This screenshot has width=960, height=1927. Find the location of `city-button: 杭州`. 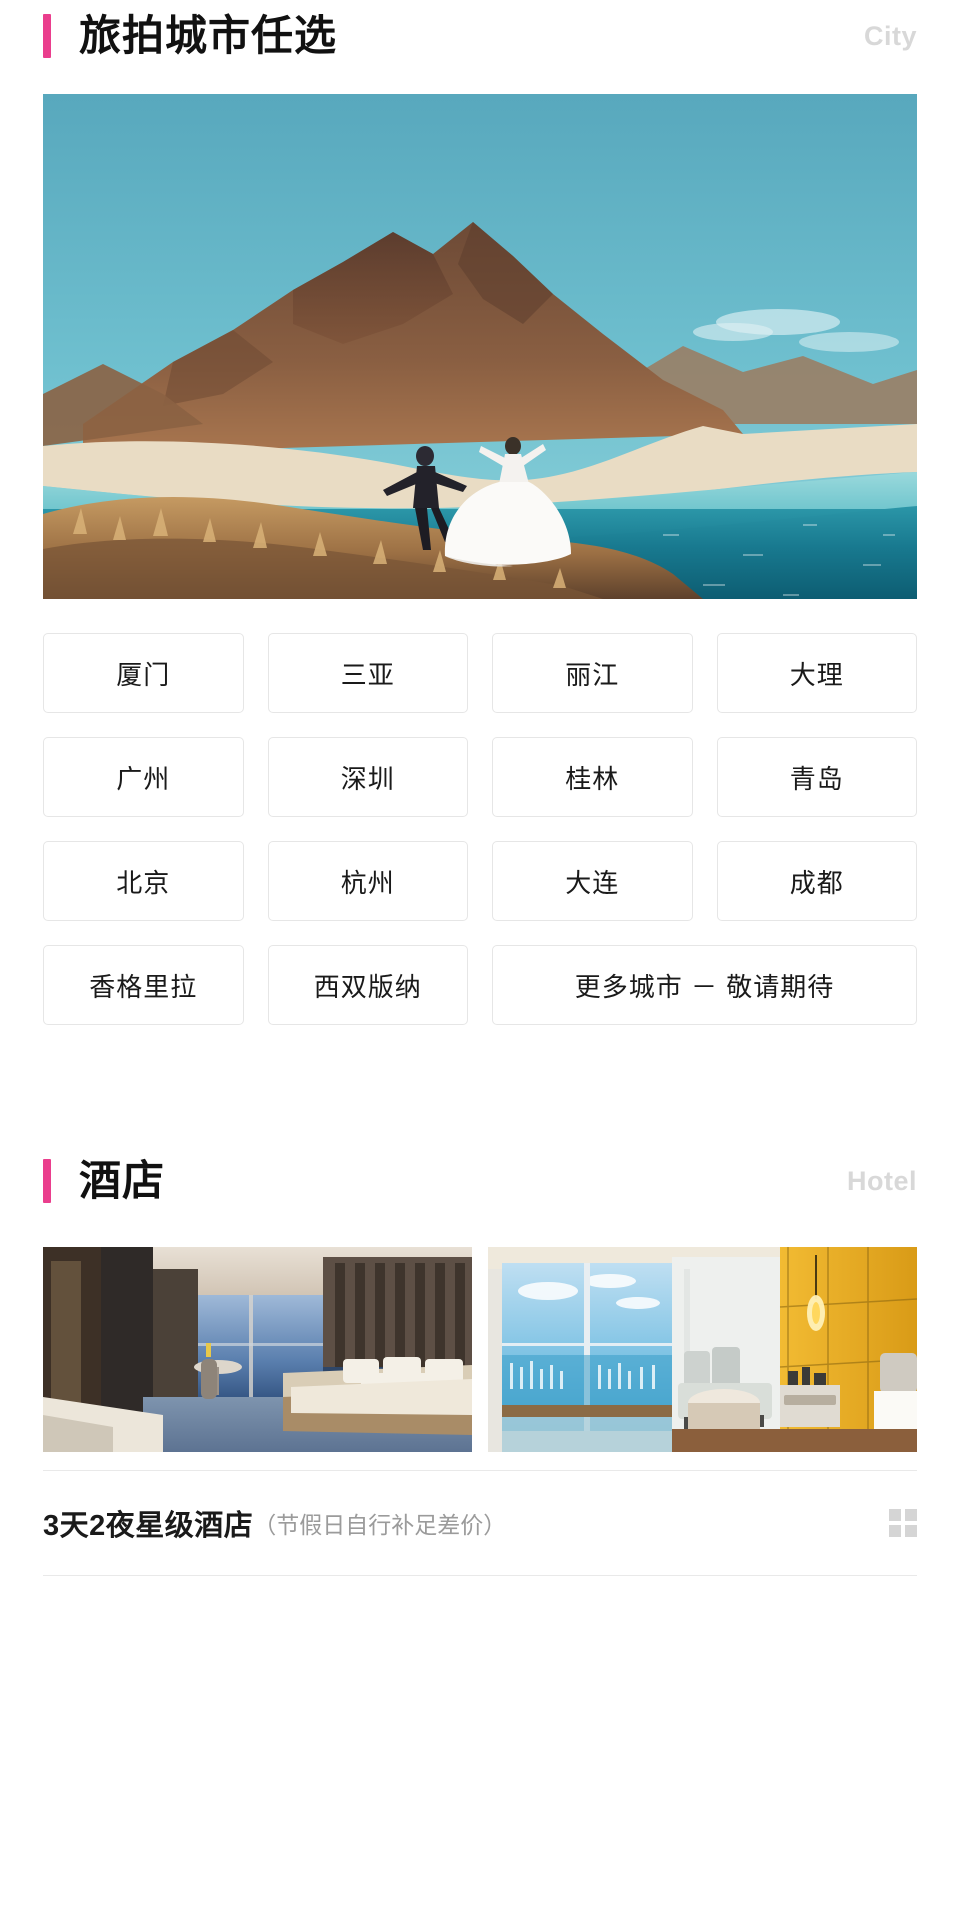

city-button: 杭州 is located at coordinates (367, 881).